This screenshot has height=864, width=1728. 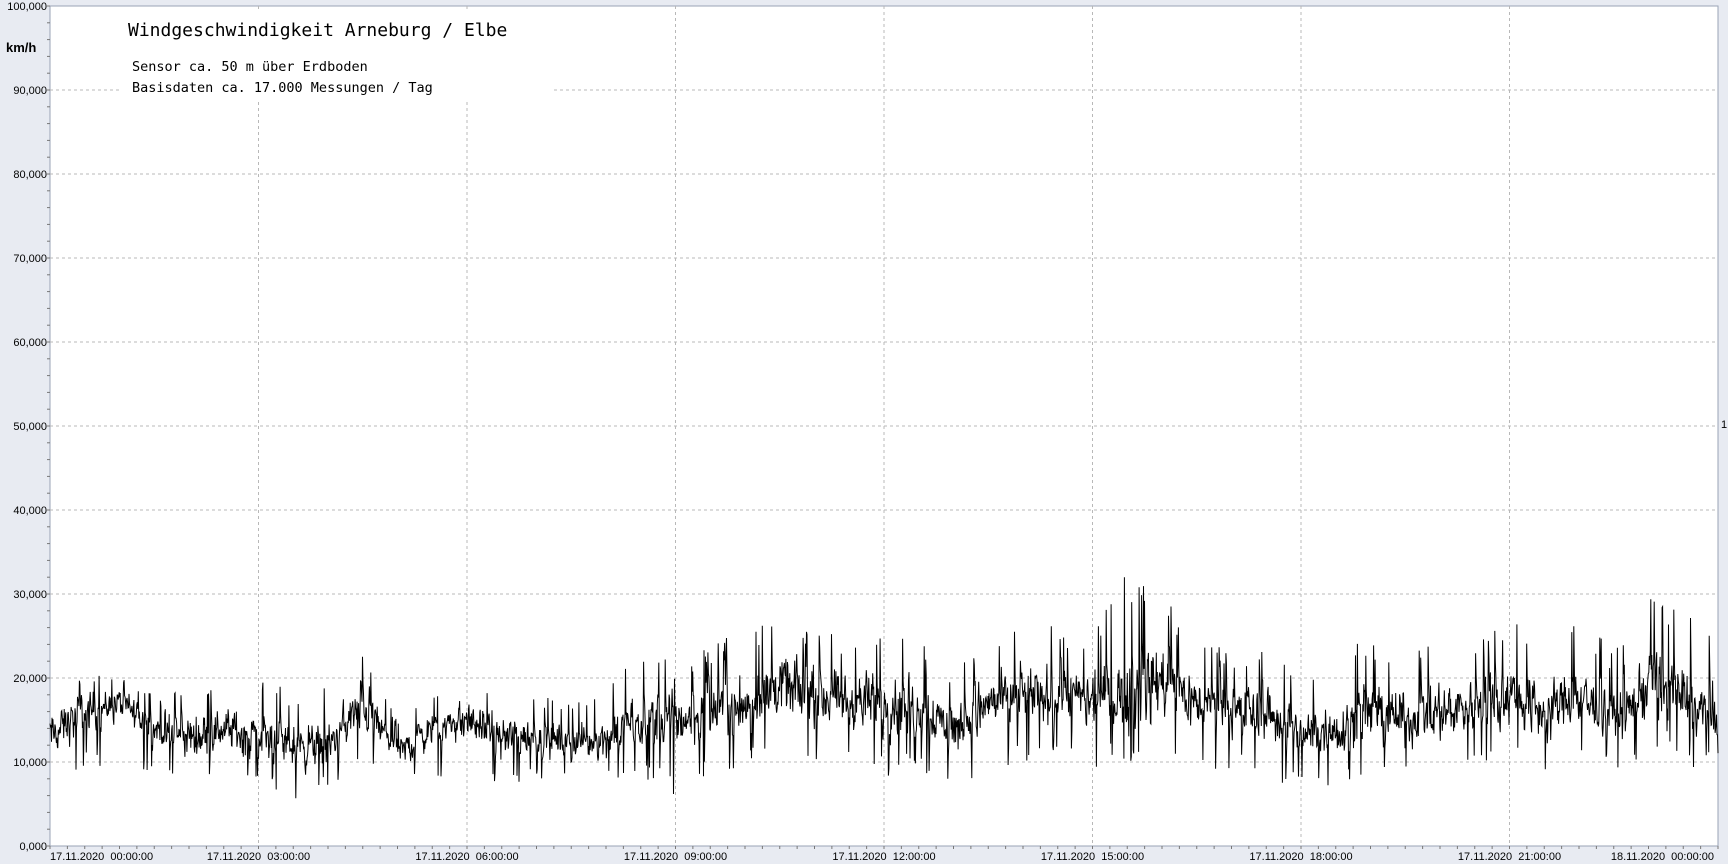 I want to click on y-tick-label: 40,000, so click(x=30, y=511).